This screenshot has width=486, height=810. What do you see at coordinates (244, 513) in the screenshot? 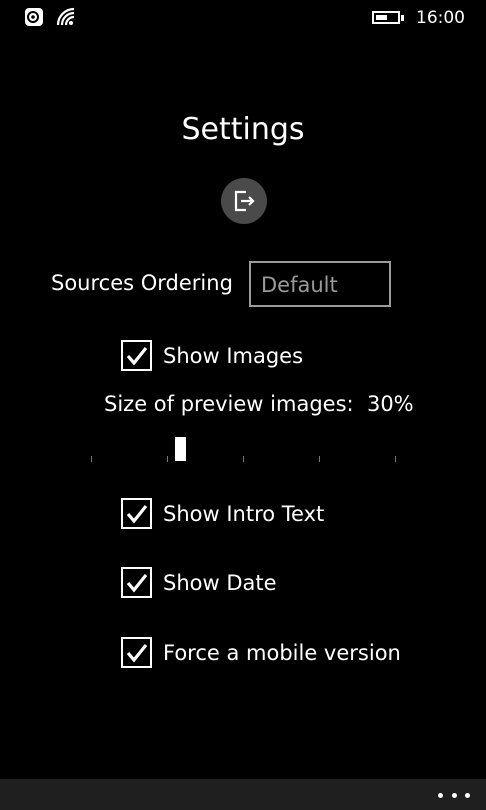
I see `show-intro-text-label: Show Intro Text` at bounding box center [244, 513].